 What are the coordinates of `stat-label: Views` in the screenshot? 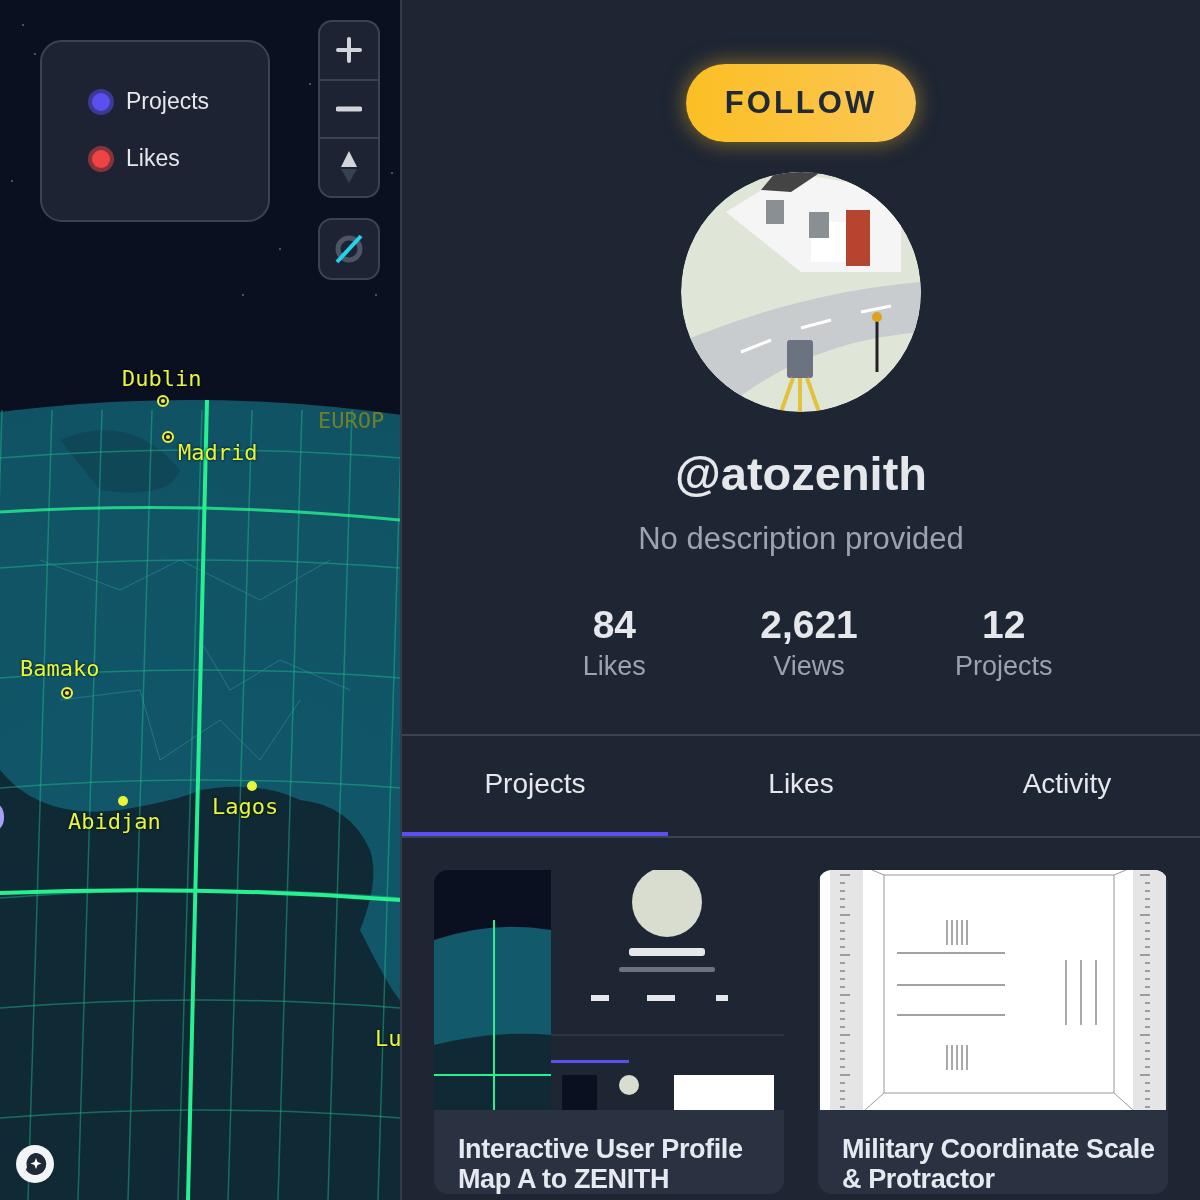 It's located at (809, 666).